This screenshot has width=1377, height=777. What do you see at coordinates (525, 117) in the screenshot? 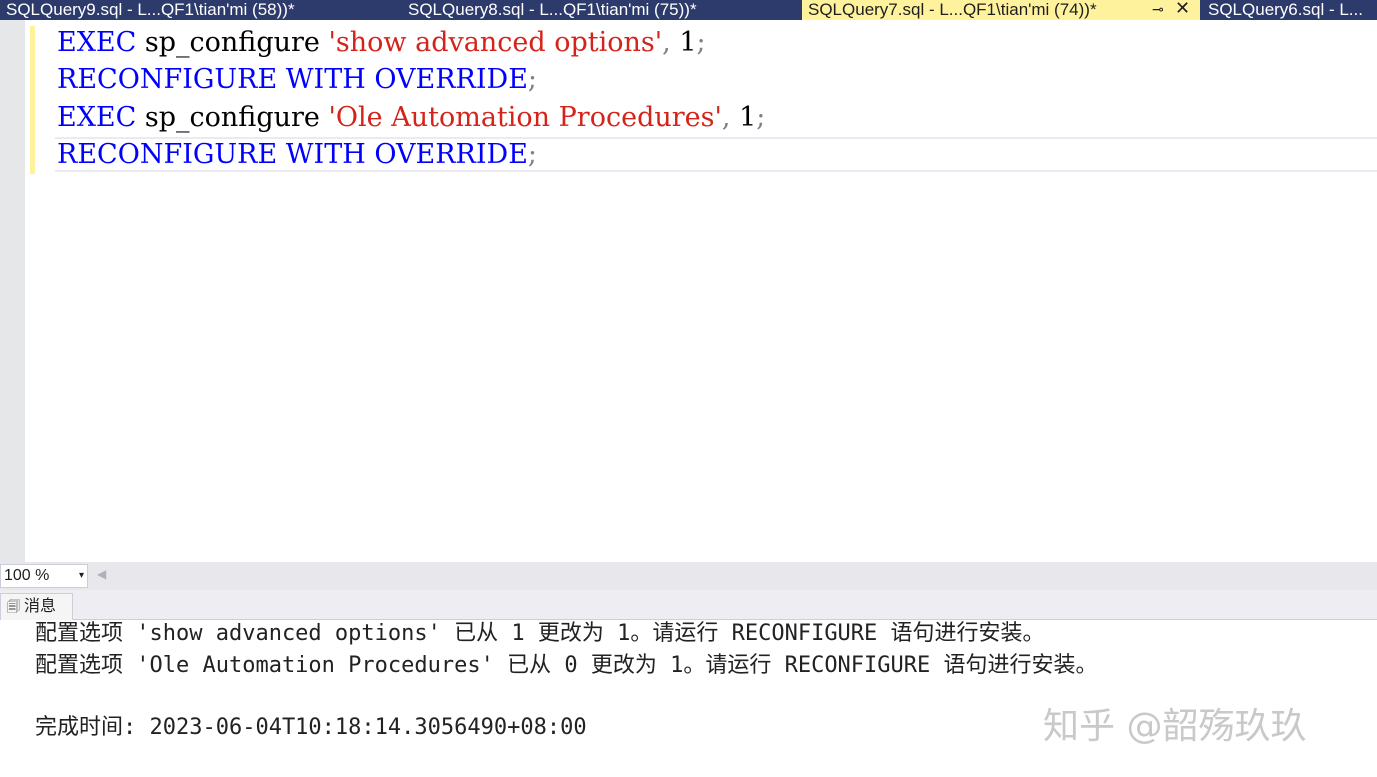
I see `string-literal: 'Ole Automation Procedures'` at bounding box center [525, 117].